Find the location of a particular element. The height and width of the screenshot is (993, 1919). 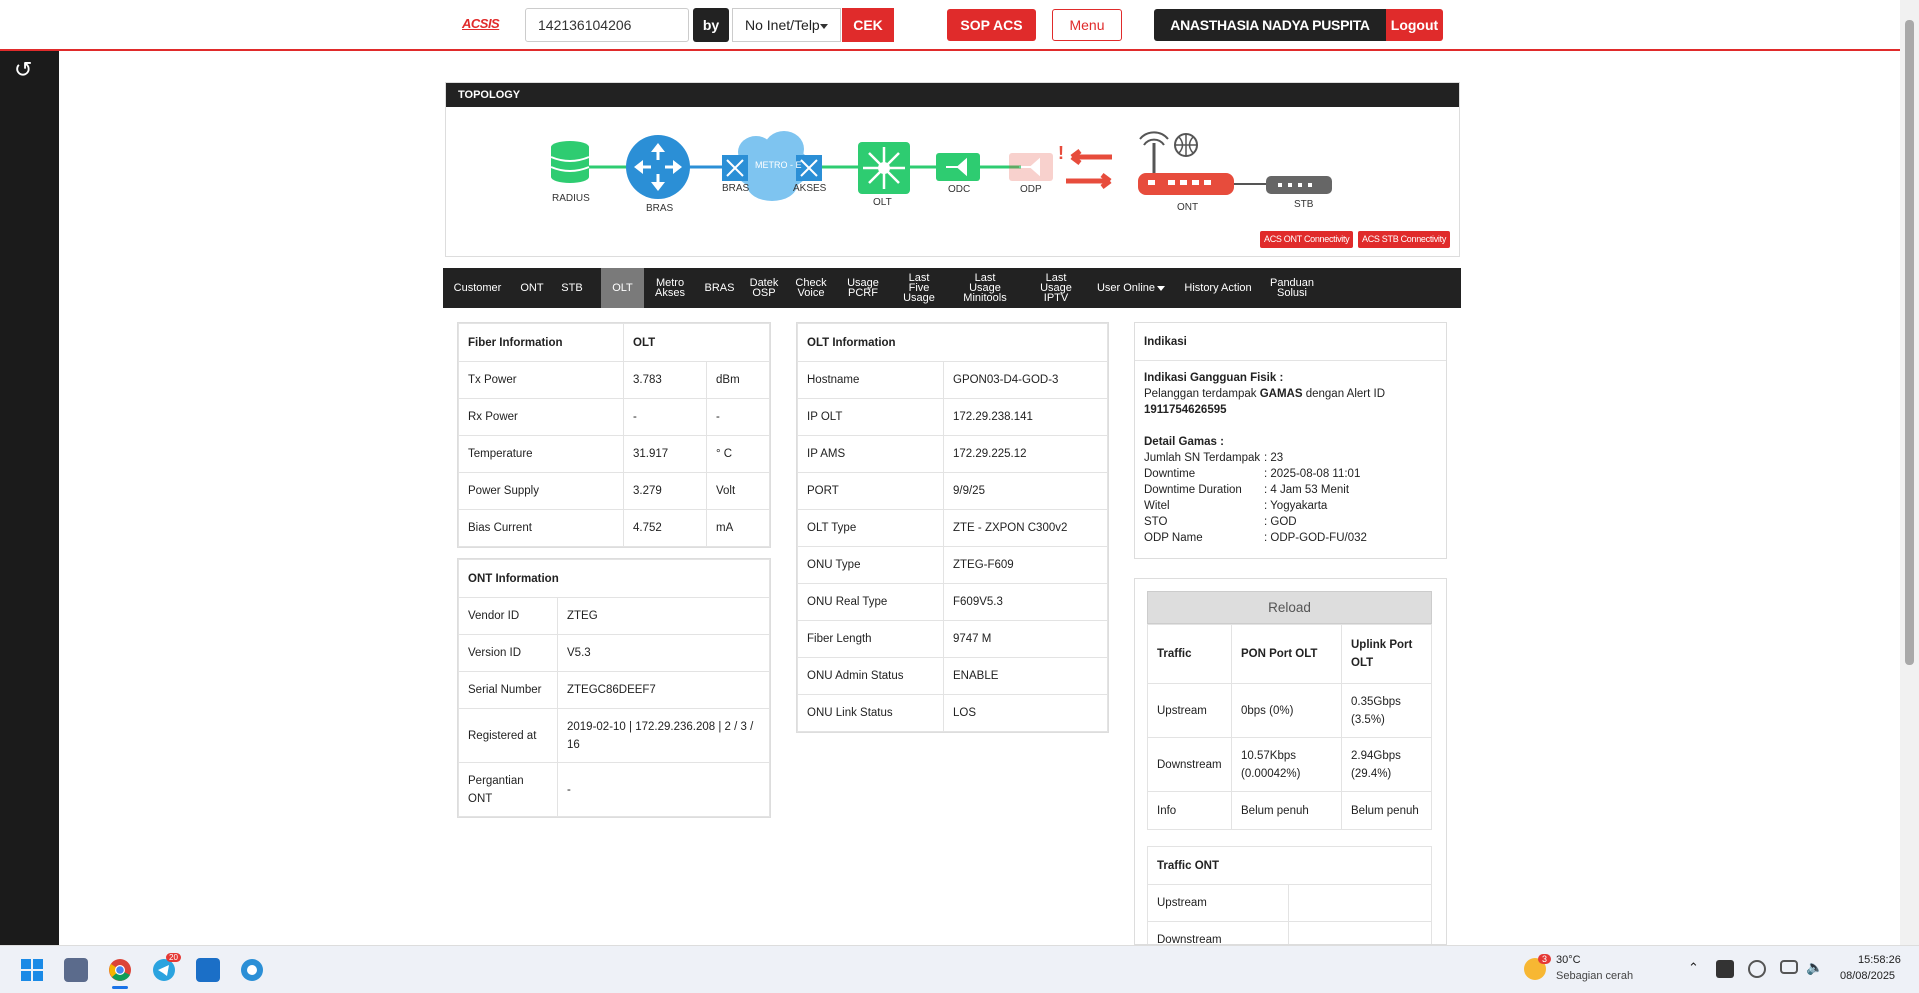

tab-check-voice: Check Voice is located at coordinates (811, 288).